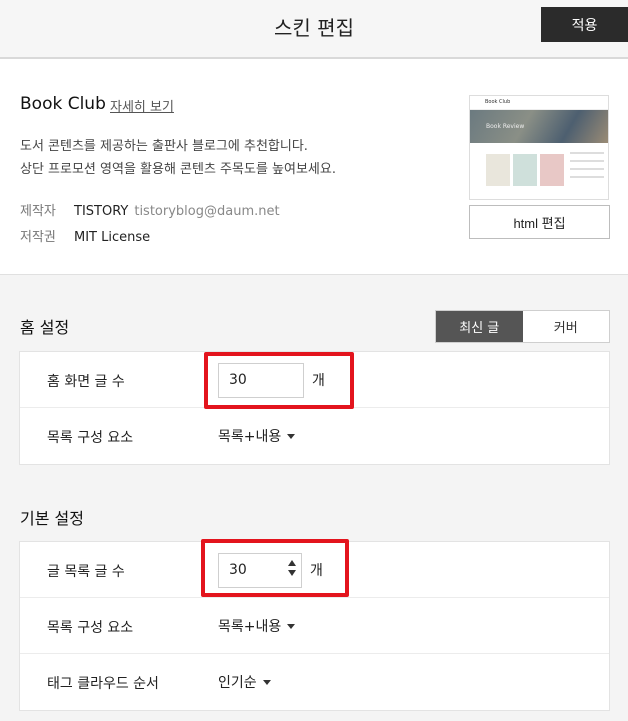 The height and width of the screenshot is (721, 628). What do you see at coordinates (314, 626) in the screenshot?
I see `basic-list-elements-row: 목록 구성 요소 목록+내용` at bounding box center [314, 626].